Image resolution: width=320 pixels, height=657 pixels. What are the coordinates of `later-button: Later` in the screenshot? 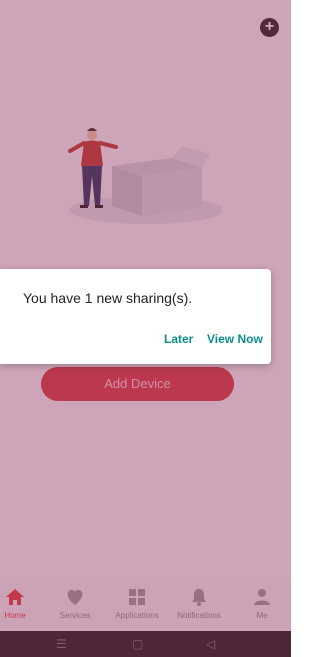 It's located at (178, 339).